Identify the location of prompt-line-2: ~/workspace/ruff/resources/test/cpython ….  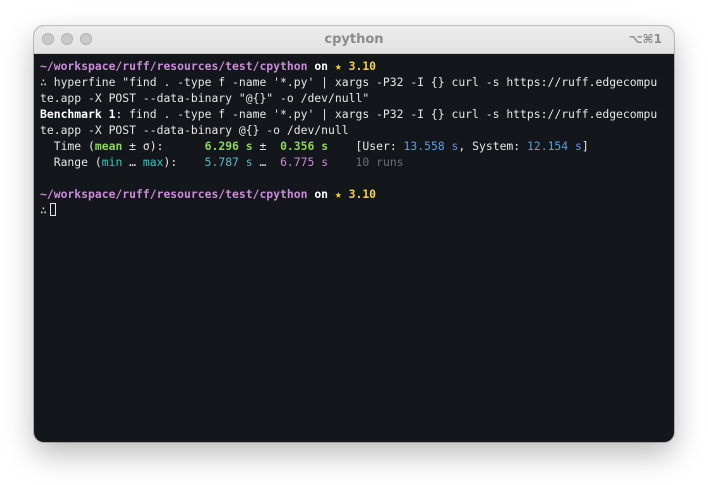
(354, 194).